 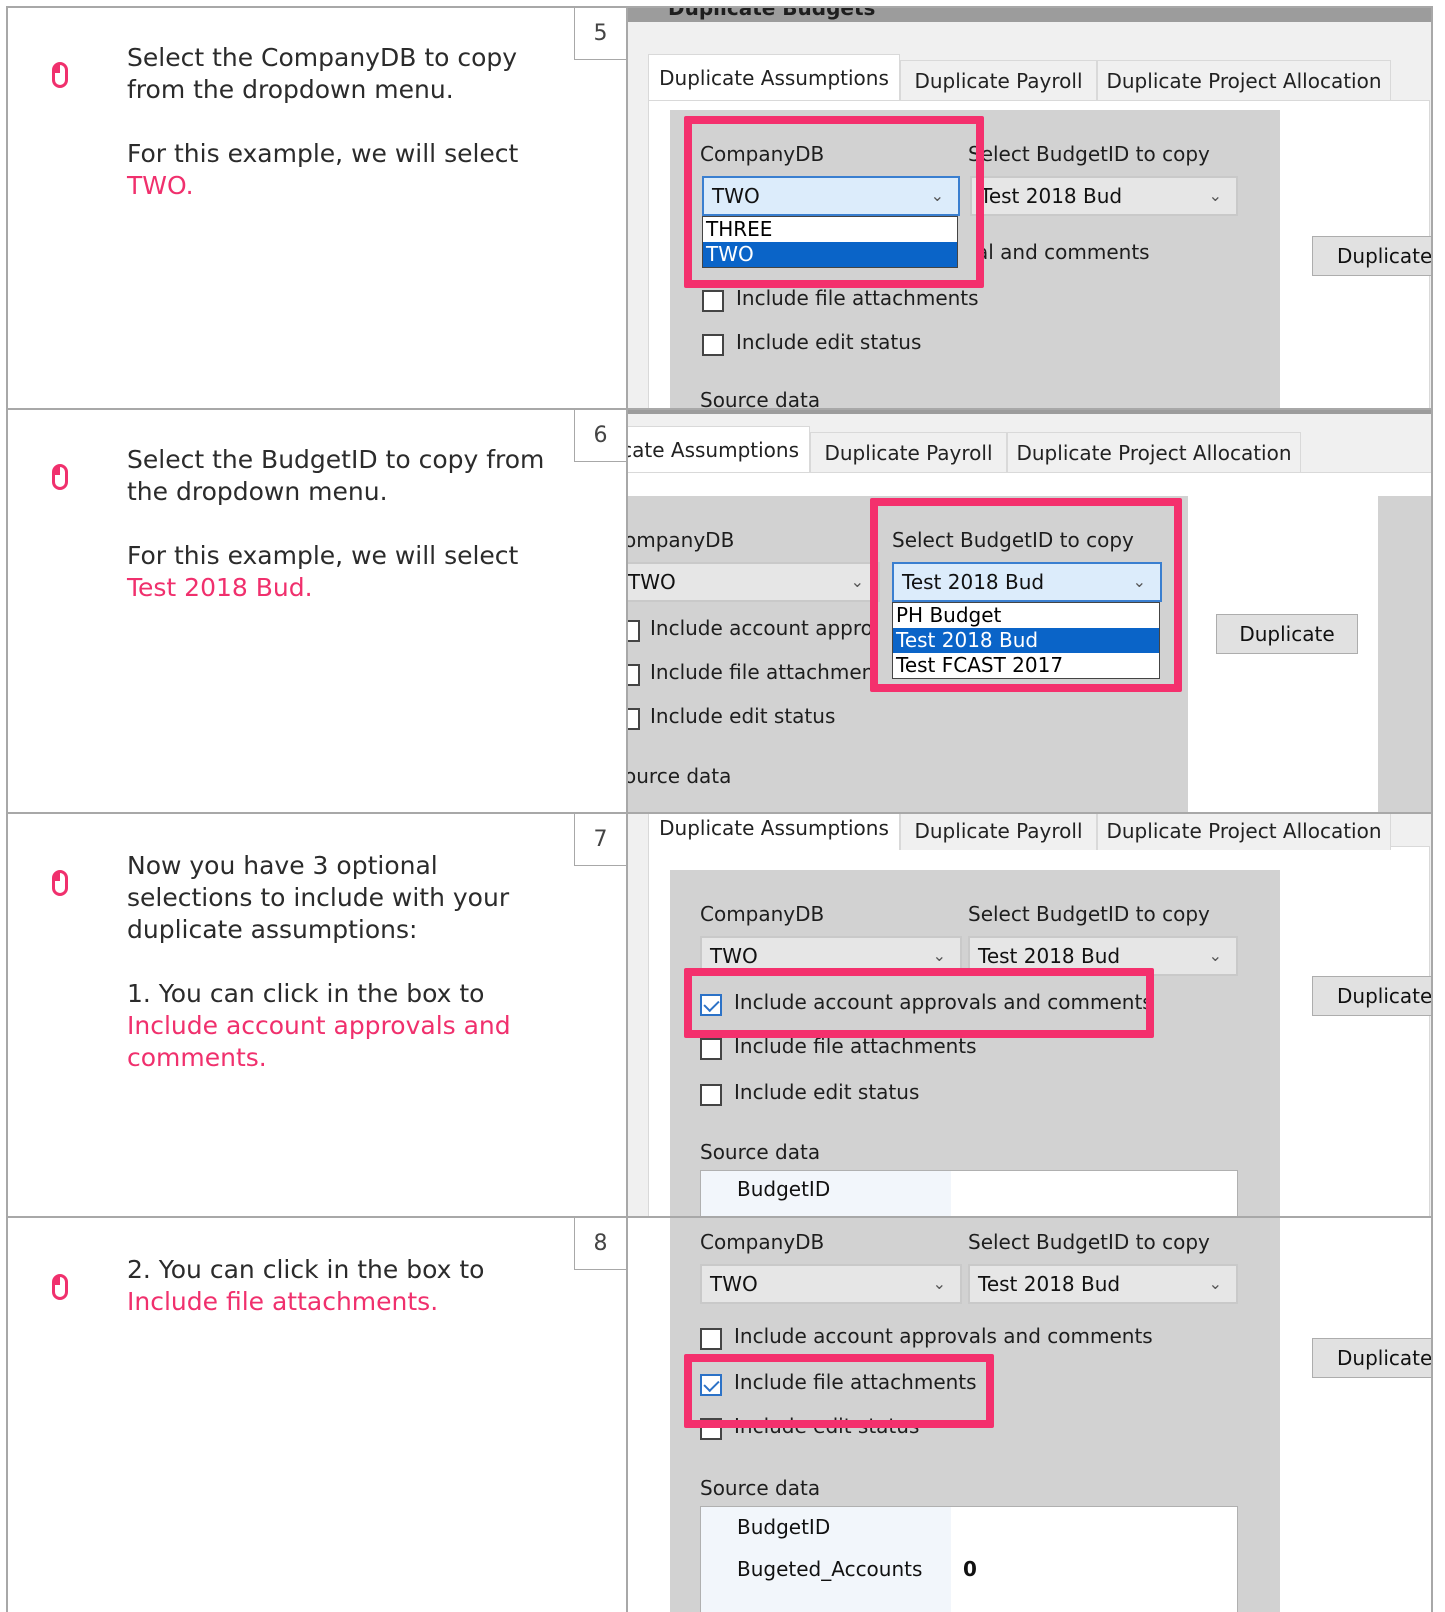 I want to click on window-title: Duplicate Budgets, so click(x=772, y=14).